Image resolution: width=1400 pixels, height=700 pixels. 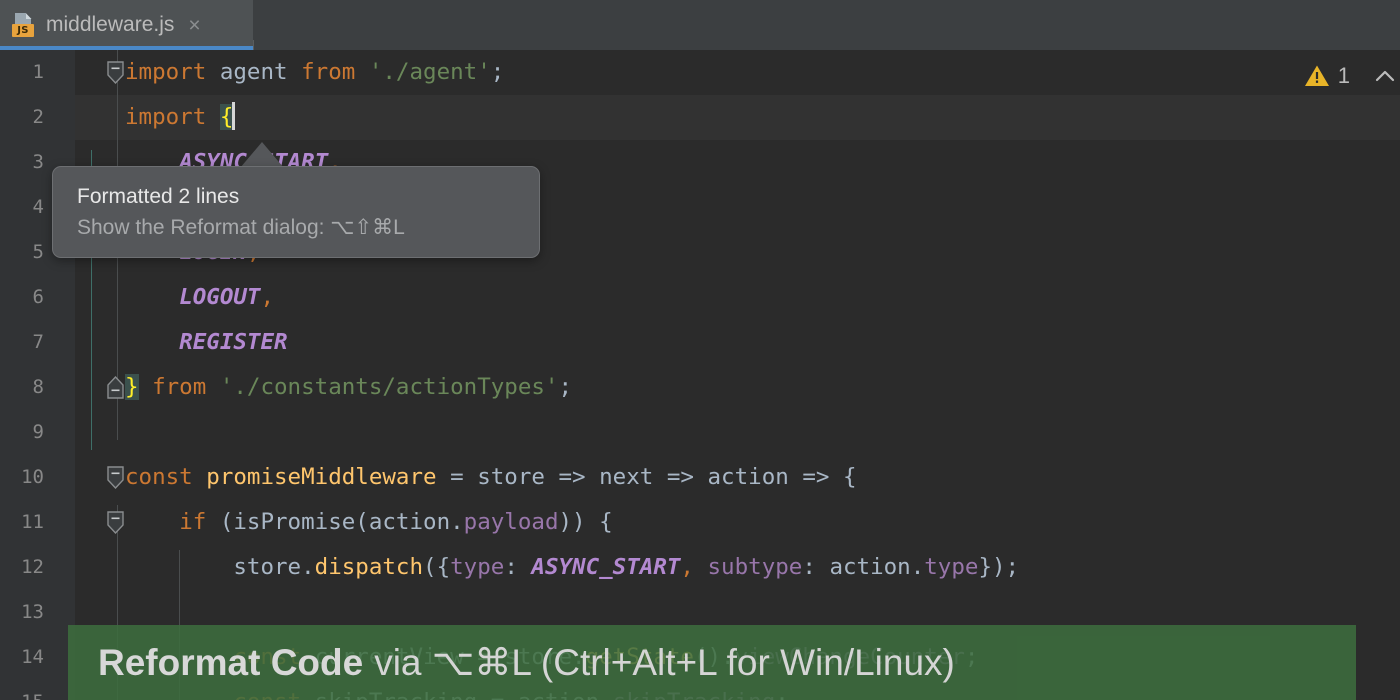 What do you see at coordinates (700, 117) in the screenshot?
I see `code-line-2: 2 import {` at bounding box center [700, 117].